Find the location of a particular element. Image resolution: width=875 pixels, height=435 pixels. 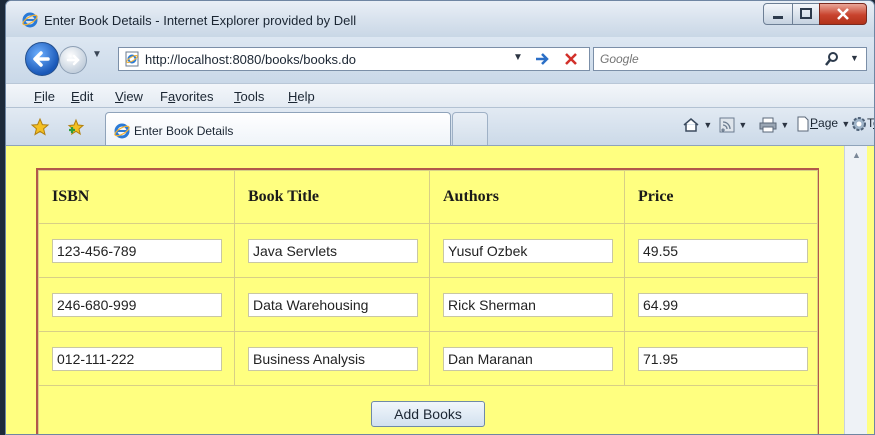

tab-label: Enter Book Details is located at coordinates (183, 131).